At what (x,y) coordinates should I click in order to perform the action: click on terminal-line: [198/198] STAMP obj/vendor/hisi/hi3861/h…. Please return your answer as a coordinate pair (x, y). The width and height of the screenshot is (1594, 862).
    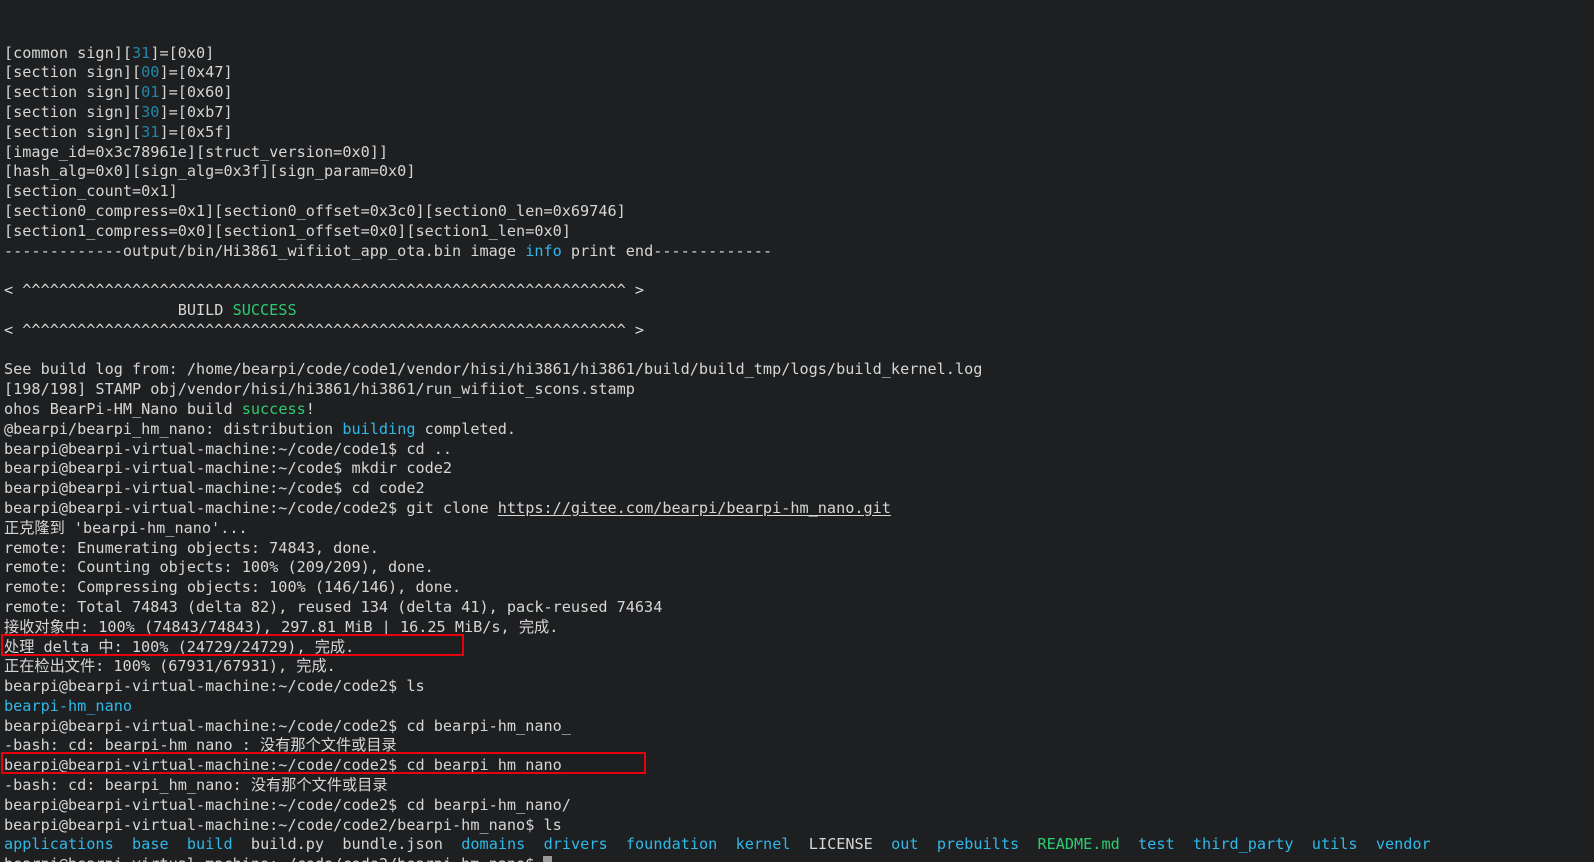
    Looking at the image, I should click on (799, 390).